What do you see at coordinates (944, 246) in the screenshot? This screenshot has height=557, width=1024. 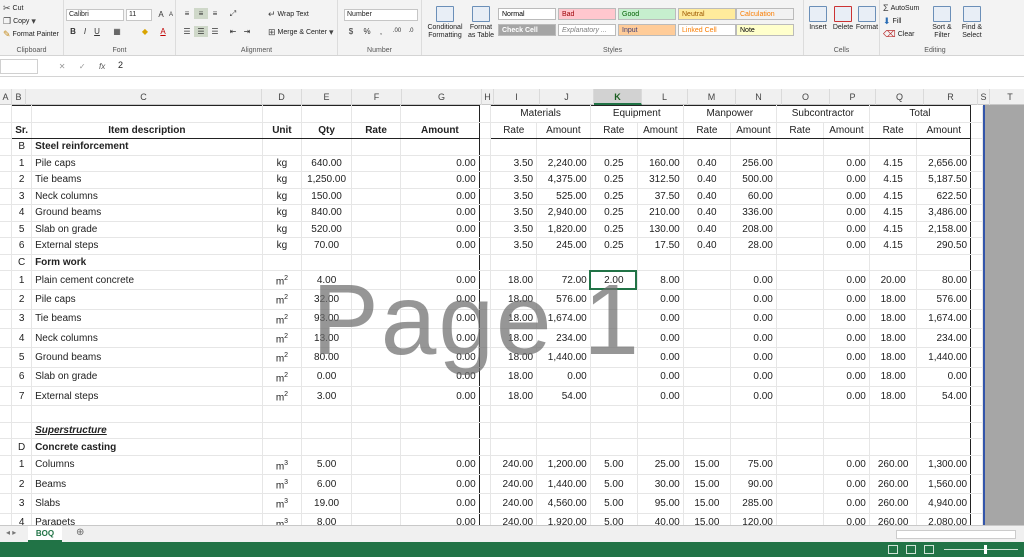 I see `cell-total-amount: 290.50` at bounding box center [944, 246].